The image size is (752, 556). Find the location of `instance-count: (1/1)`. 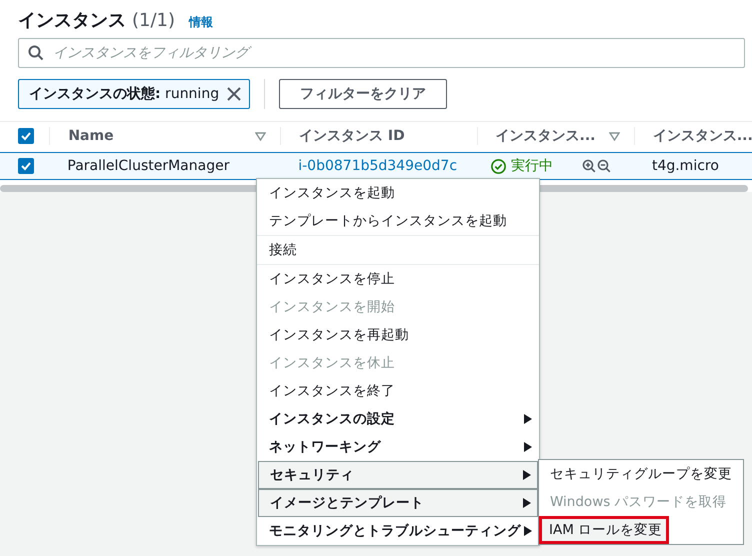

instance-count: (1/1) is located at coordinates (154, 20).